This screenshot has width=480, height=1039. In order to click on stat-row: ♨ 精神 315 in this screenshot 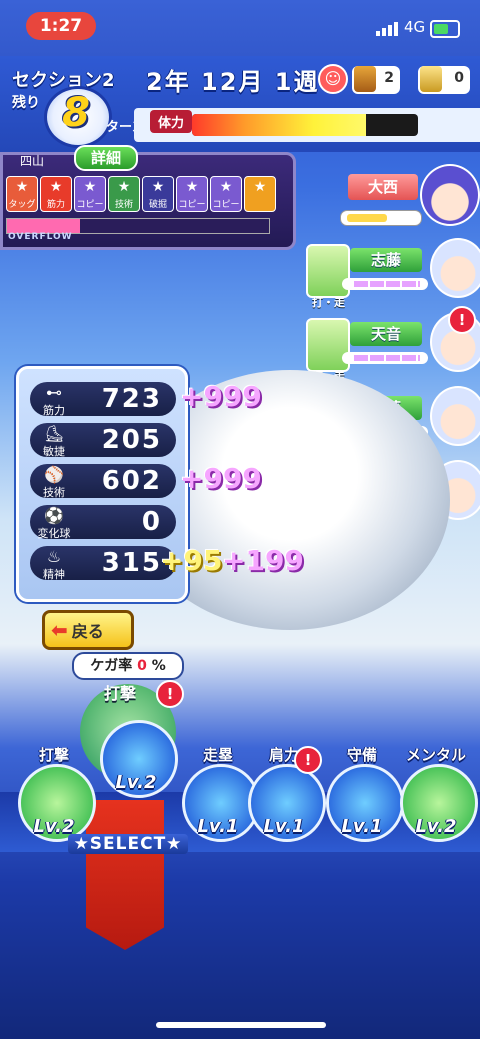, I will do `click(103, 564)`.